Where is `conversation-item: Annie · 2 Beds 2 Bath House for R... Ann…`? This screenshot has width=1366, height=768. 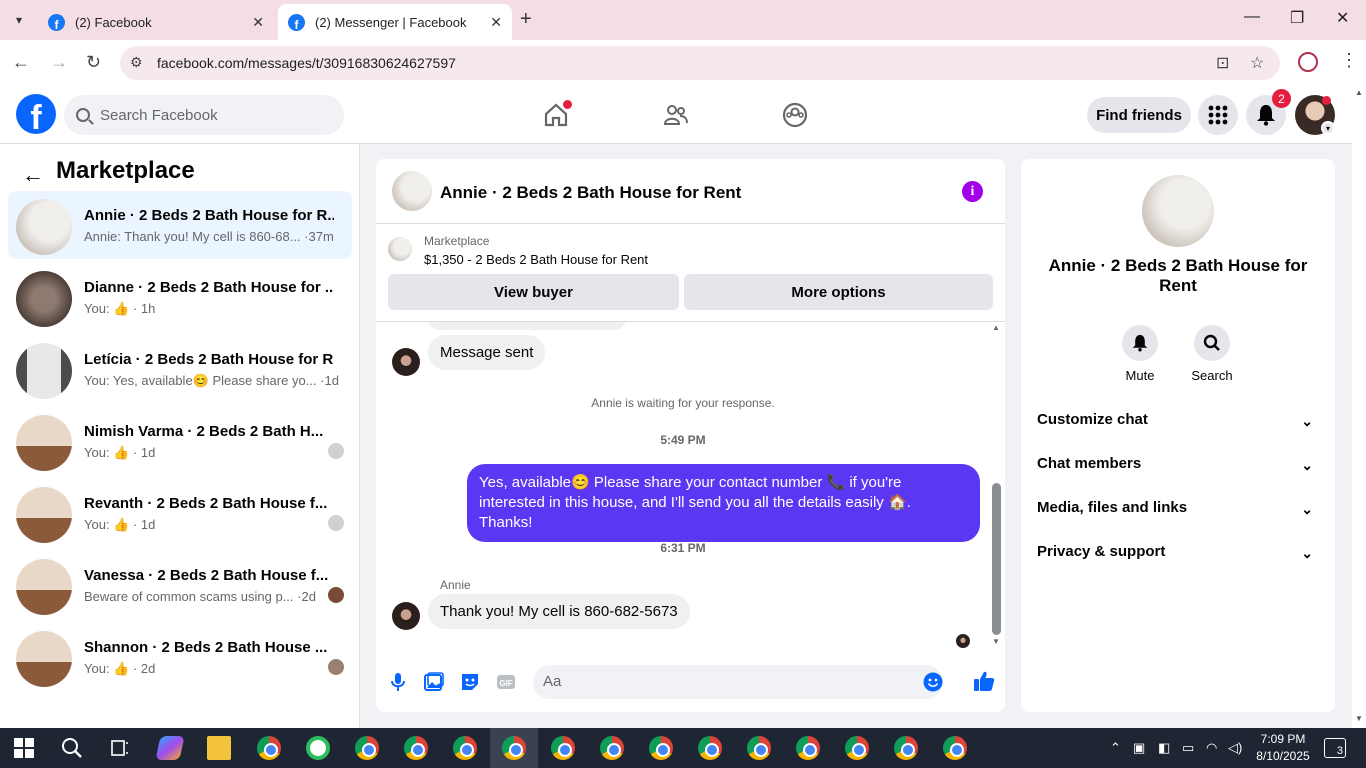
conversation-item: Annie · 2 Beds 2 Bath House for R... Ann… is located at coordinates (180, 225).